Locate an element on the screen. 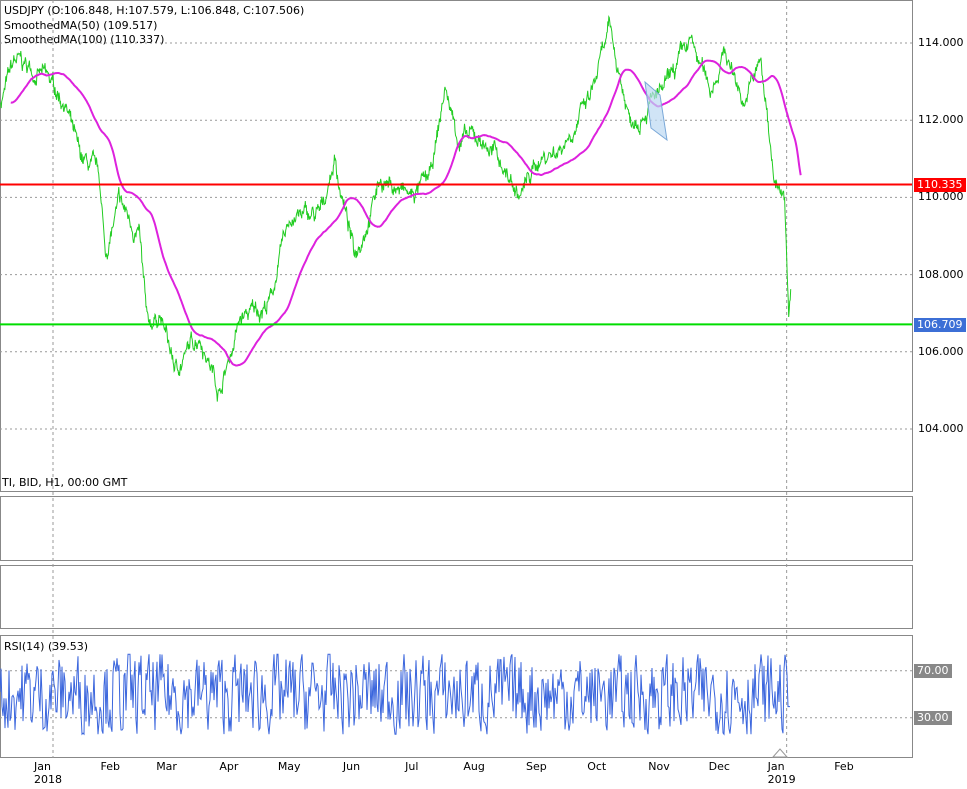 This screenshot has height=789, width=967. price-axis-label: 112.000 is located at coordinates (941, 120).